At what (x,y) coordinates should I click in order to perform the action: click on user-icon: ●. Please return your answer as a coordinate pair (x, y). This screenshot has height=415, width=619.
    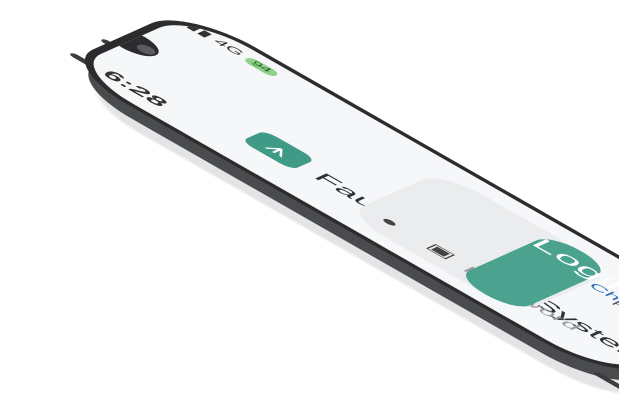
    Looking at the image, I should click on (390, 222).